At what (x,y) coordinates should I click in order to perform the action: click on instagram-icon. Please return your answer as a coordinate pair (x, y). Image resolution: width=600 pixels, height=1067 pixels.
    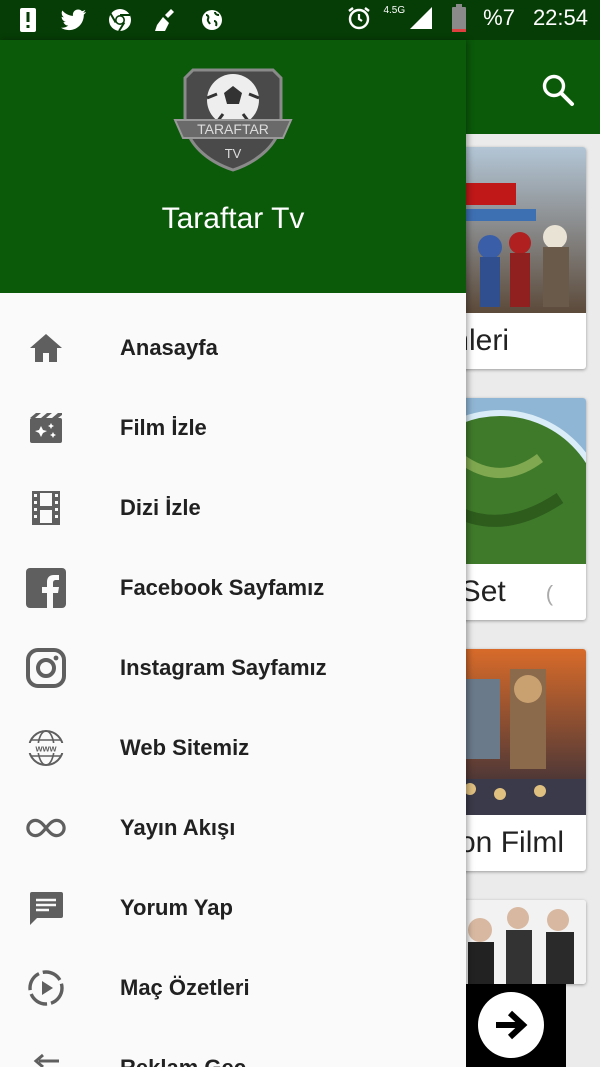
    Looking at the image, I should click on (46, 668).